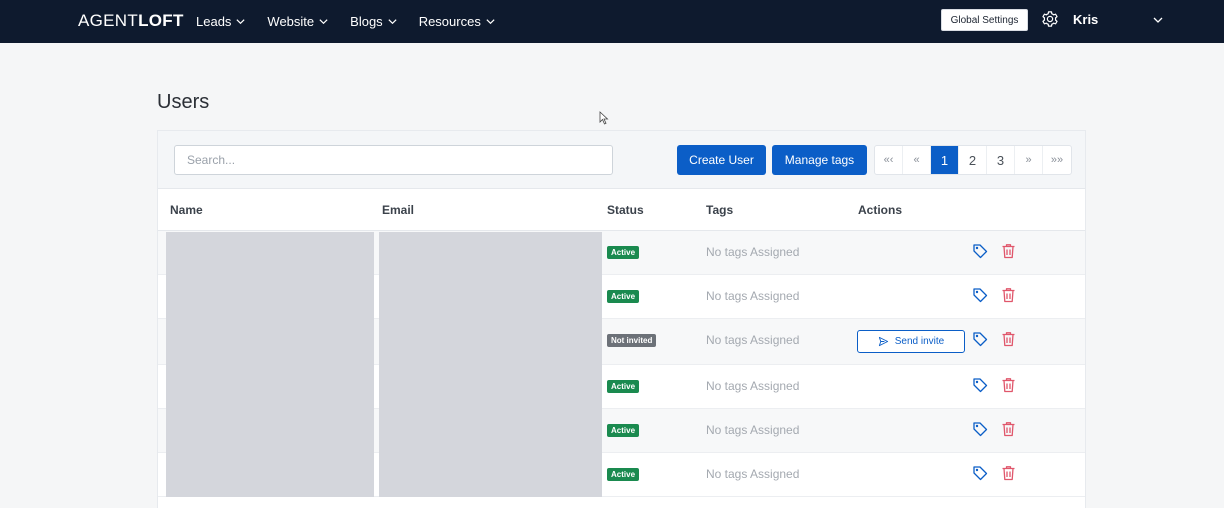 This screenshot has width=1224, height=508. I want to click on search-input, so click(393, 160).